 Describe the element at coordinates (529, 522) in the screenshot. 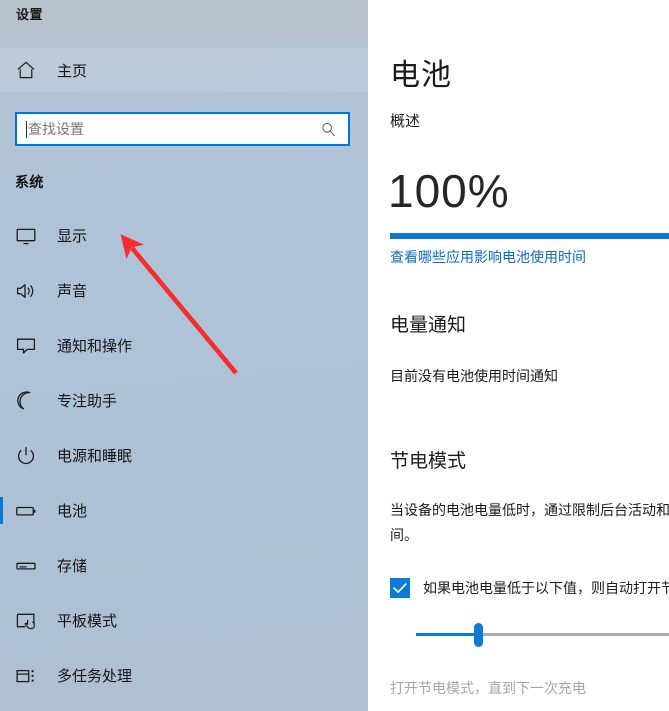

I see `battery-saver-description: 当设备的电池电量低时，通过限制后台活动和推送通知来延长电池使用时间。` at that location.